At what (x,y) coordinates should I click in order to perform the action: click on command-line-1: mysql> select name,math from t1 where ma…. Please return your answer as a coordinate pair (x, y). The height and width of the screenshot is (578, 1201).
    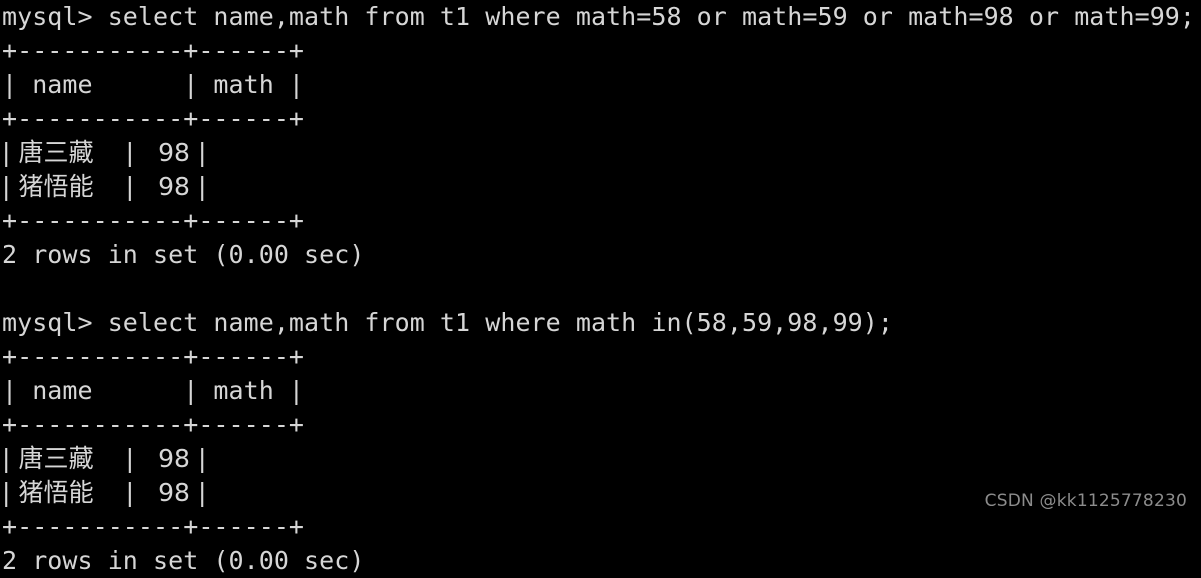
    Looking at the image, I should click on (598, 16).